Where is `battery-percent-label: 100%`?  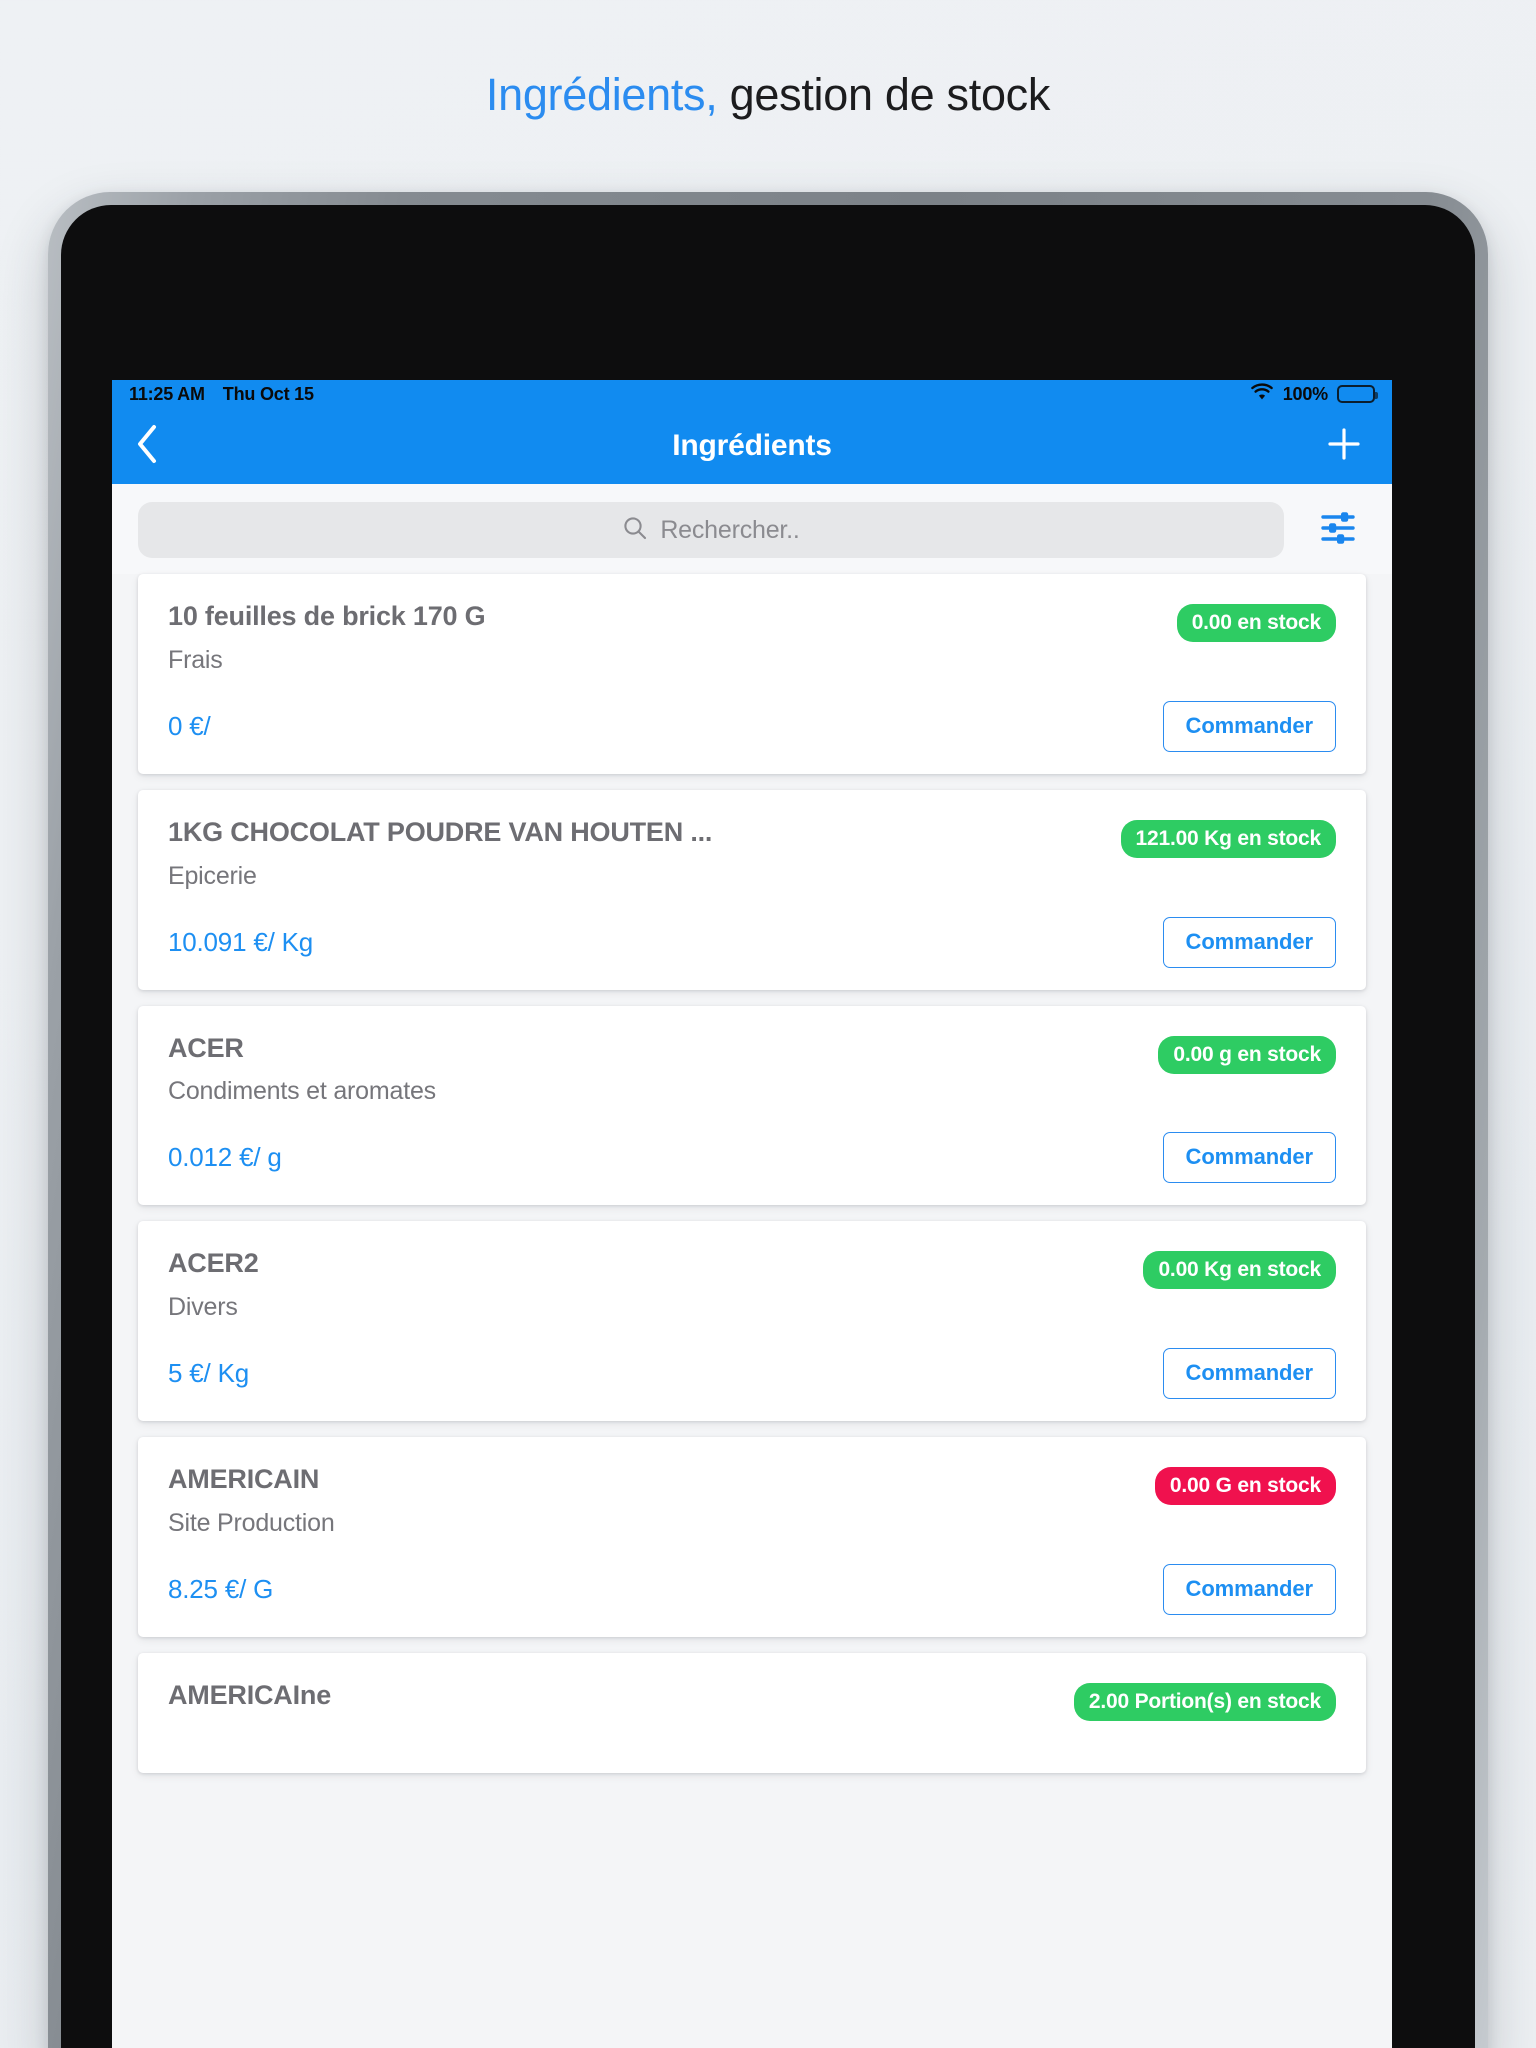 battery-percent-label: 100% is located at coordinates (1305, 393).